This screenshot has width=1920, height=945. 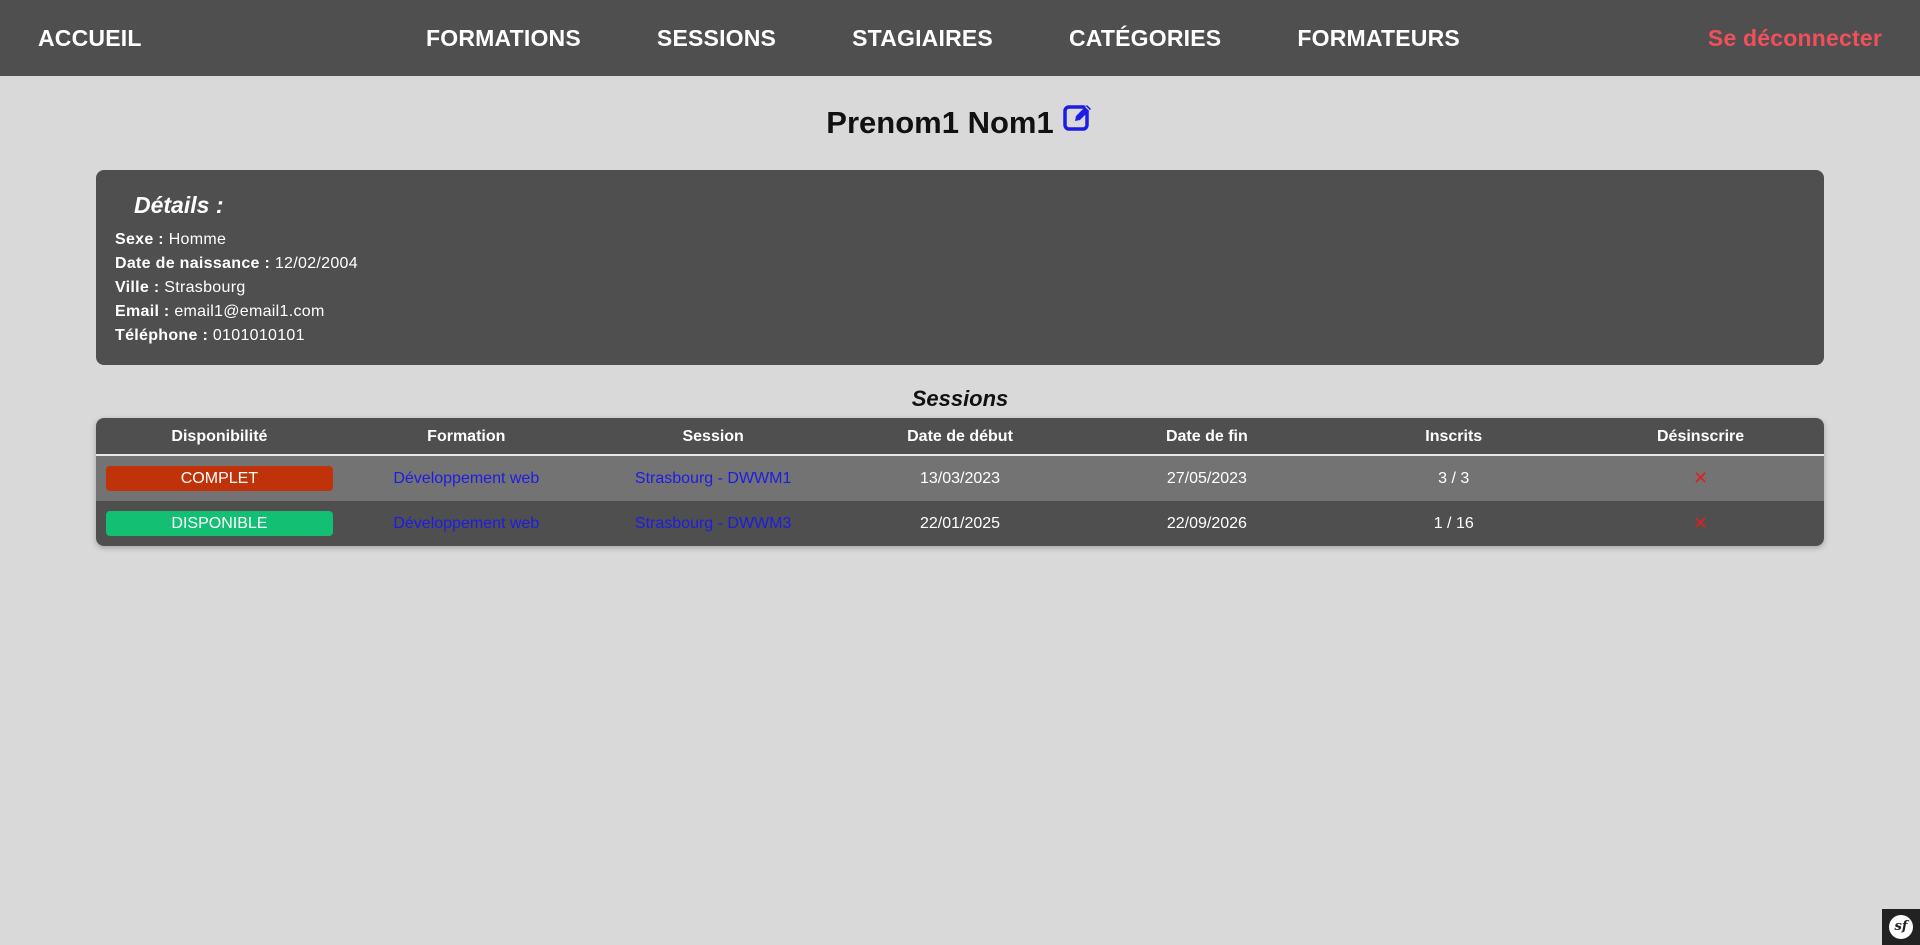 What do you see at coordinates (139, 239) in the screenshot?
I see `detail-label: Sexe :` at bounding box center [139, 239].